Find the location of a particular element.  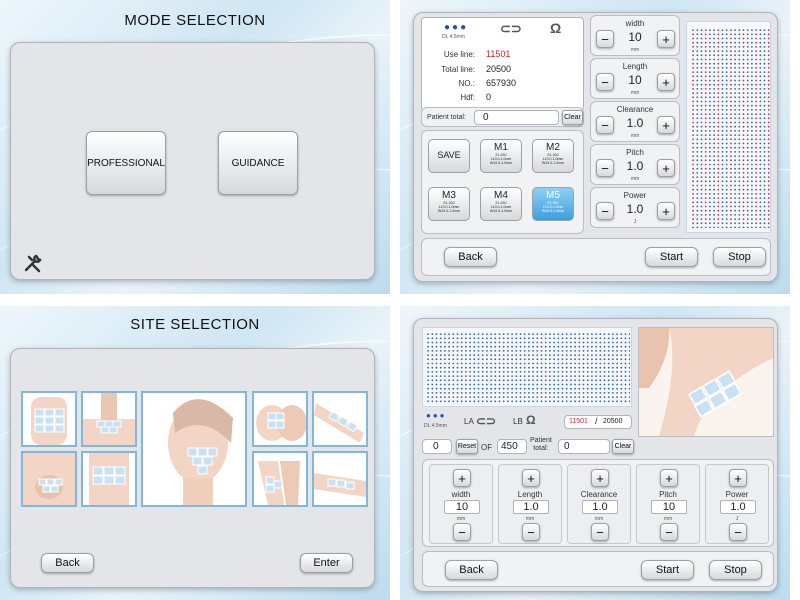

site-neck-thumb is located at coordinates (109, 419).